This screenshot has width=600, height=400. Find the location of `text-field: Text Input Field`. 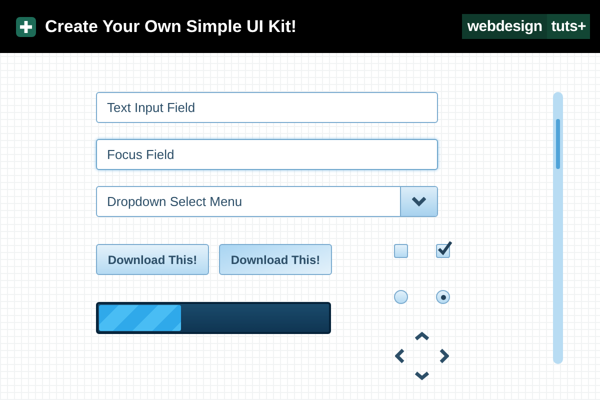

text-field: Text Input Field is located at coordinates (267, 107).